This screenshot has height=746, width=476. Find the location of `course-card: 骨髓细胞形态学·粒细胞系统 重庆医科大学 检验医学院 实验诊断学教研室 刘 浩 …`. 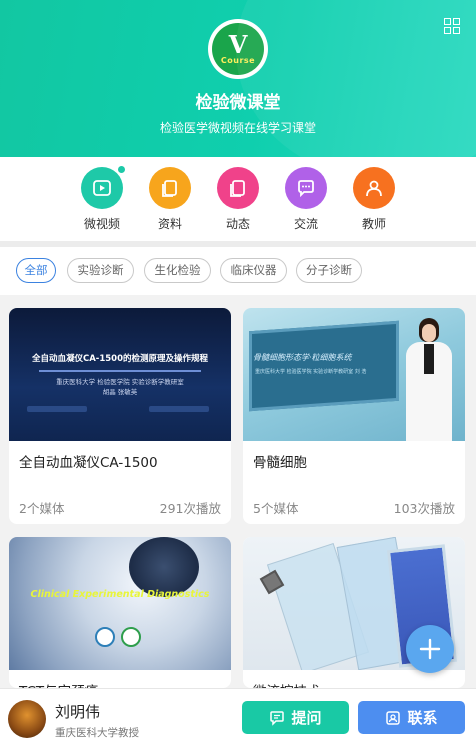

course-card: 骨髓细胞形态学·粒细胞系统 重庆医科大学 检验医学院 实验诊断学教研室 刘 浩 … is located at coordinates (354, 416).